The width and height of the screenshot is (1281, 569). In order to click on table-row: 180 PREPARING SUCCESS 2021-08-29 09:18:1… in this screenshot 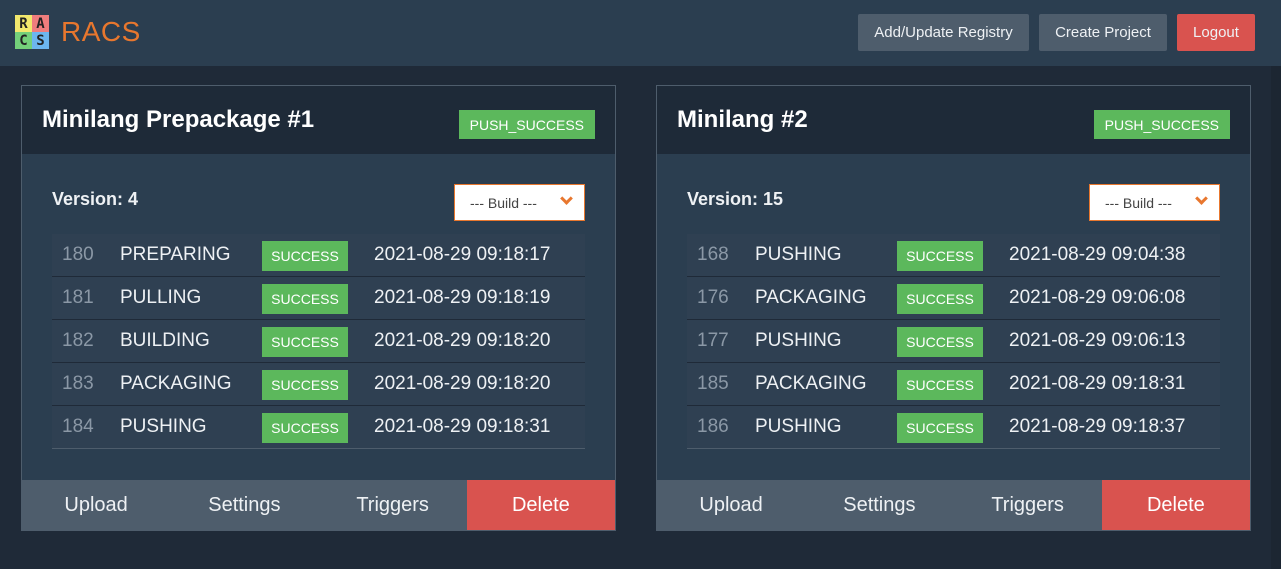, I will do `click(318, 255)`.